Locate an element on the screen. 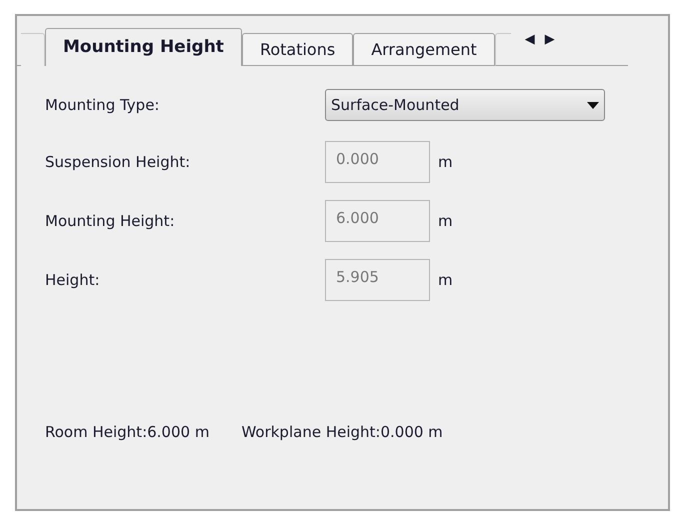  field-label: Height: is located at coordinates (73, 280).